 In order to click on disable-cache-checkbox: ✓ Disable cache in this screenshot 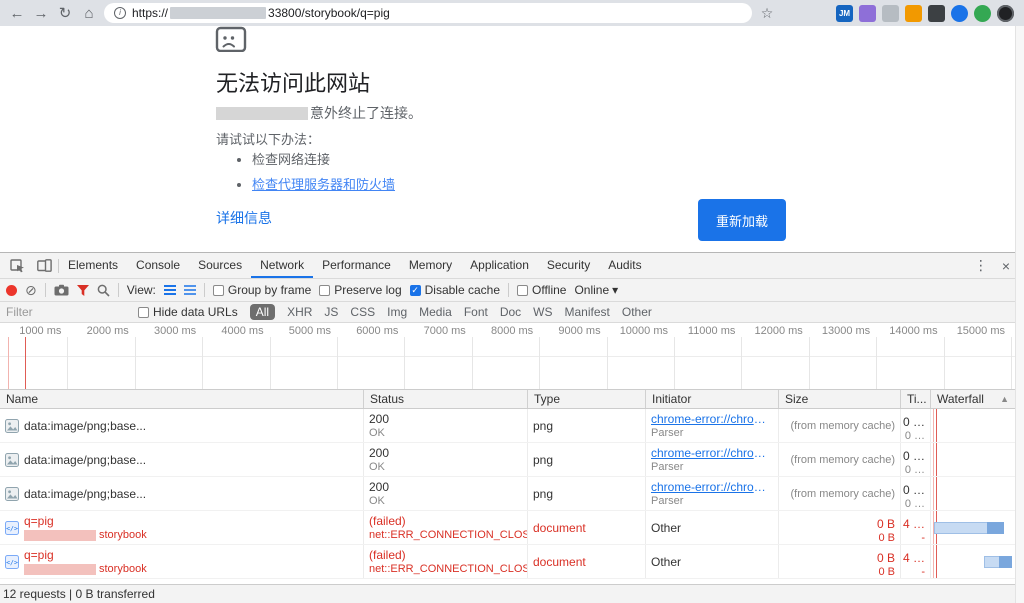, I will do `click(454, 290)`.